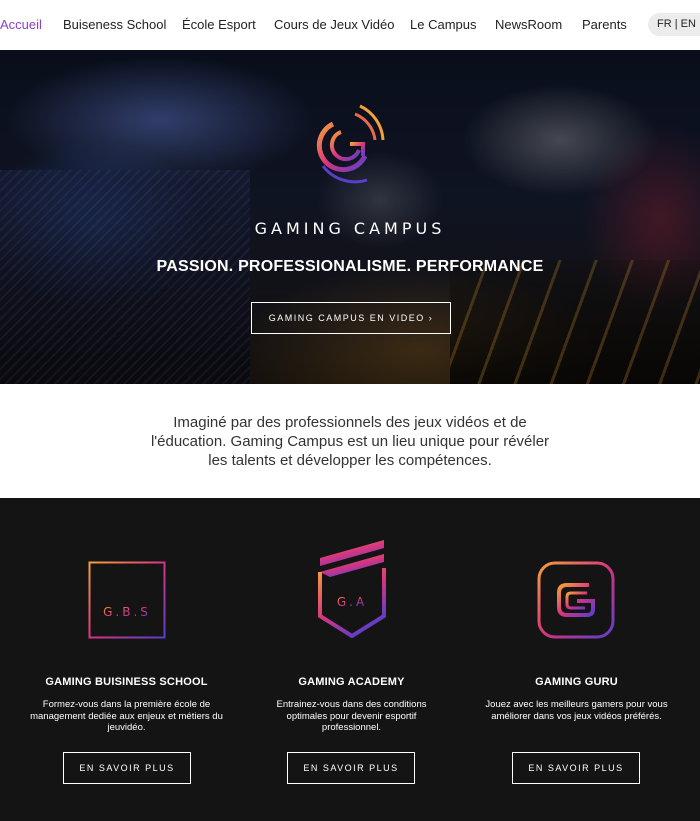 This screenshot has height=821, width=700. What do you see at coordinates (352, 589) in the screenshot?
I see `ga-shield-icon: G.A` at bounding box center [352, 589].